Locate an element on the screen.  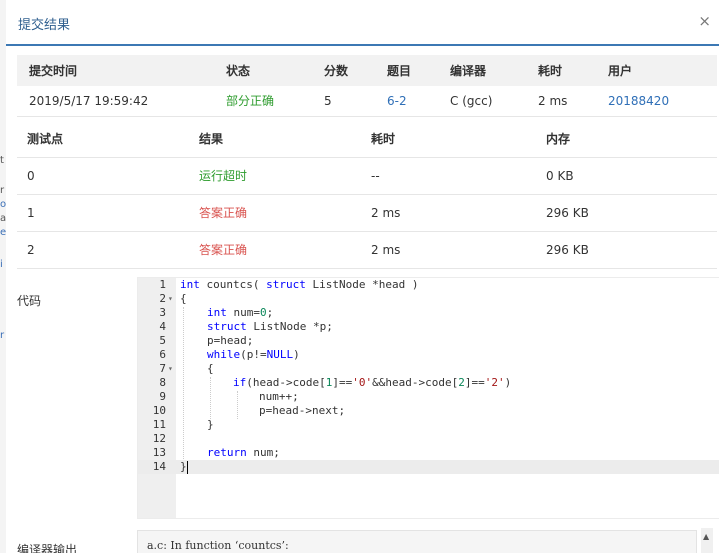
column-header-time: 提交时间 is located at coordinates (53, 71).